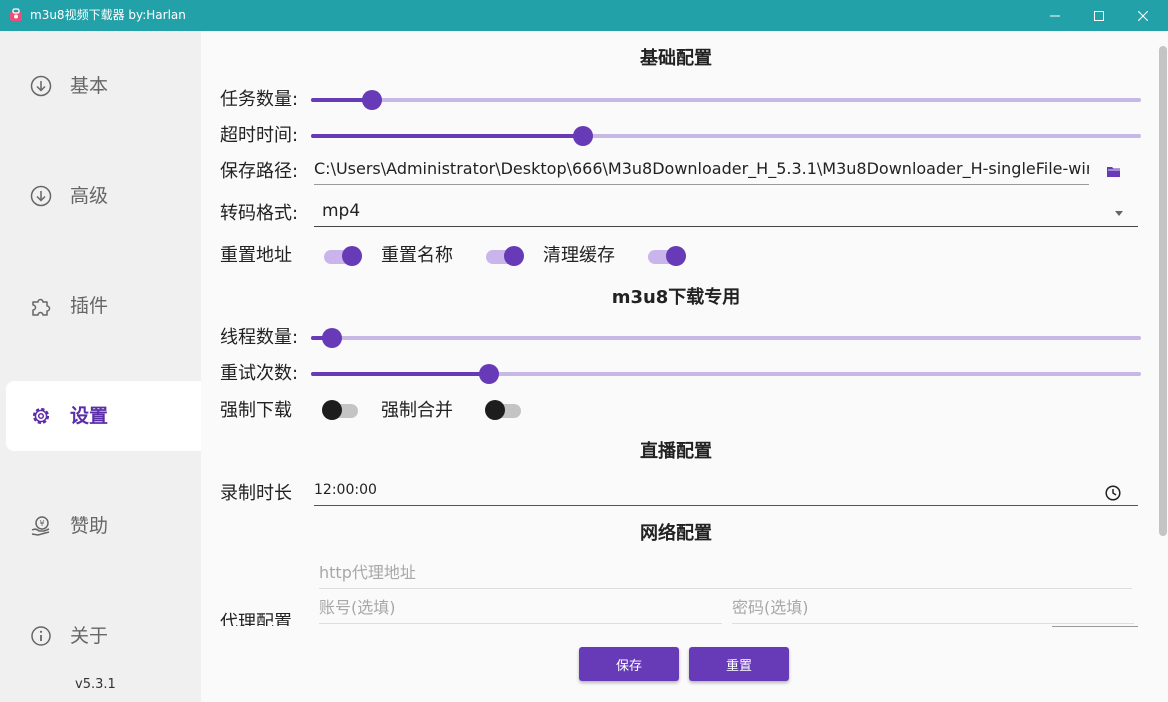  Describe the element at coordinates (739, 664) in the screenshot. I see `reset-button: 重置` at that location.